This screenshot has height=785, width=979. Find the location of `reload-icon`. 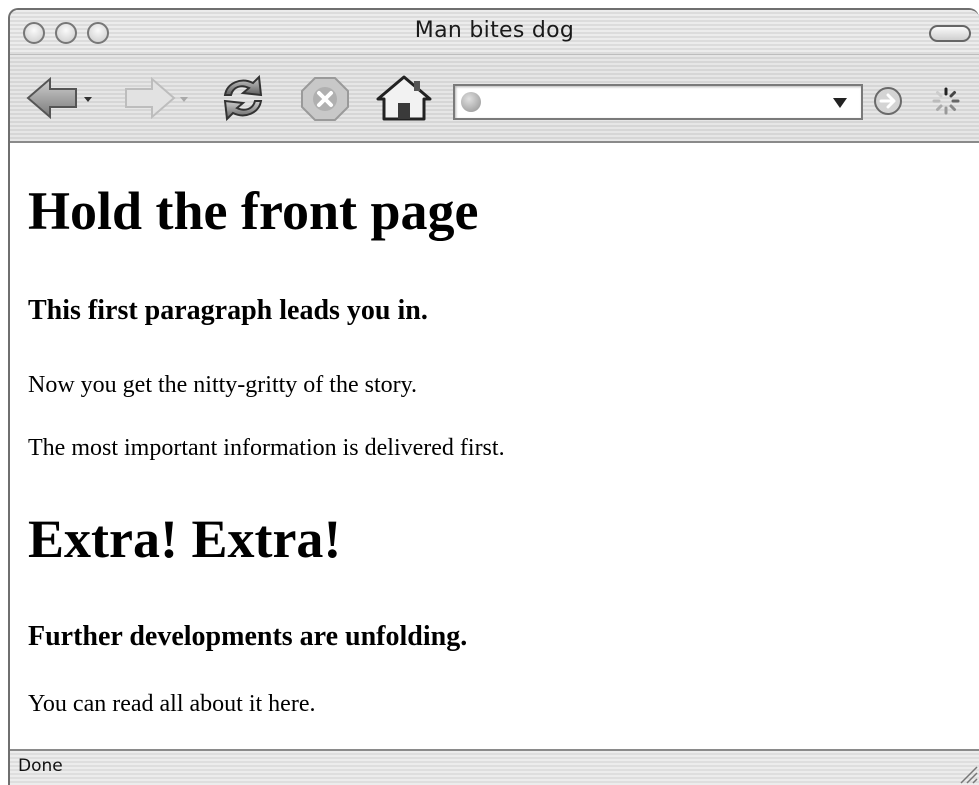

reload-icon is located at coordinates (243, 98).